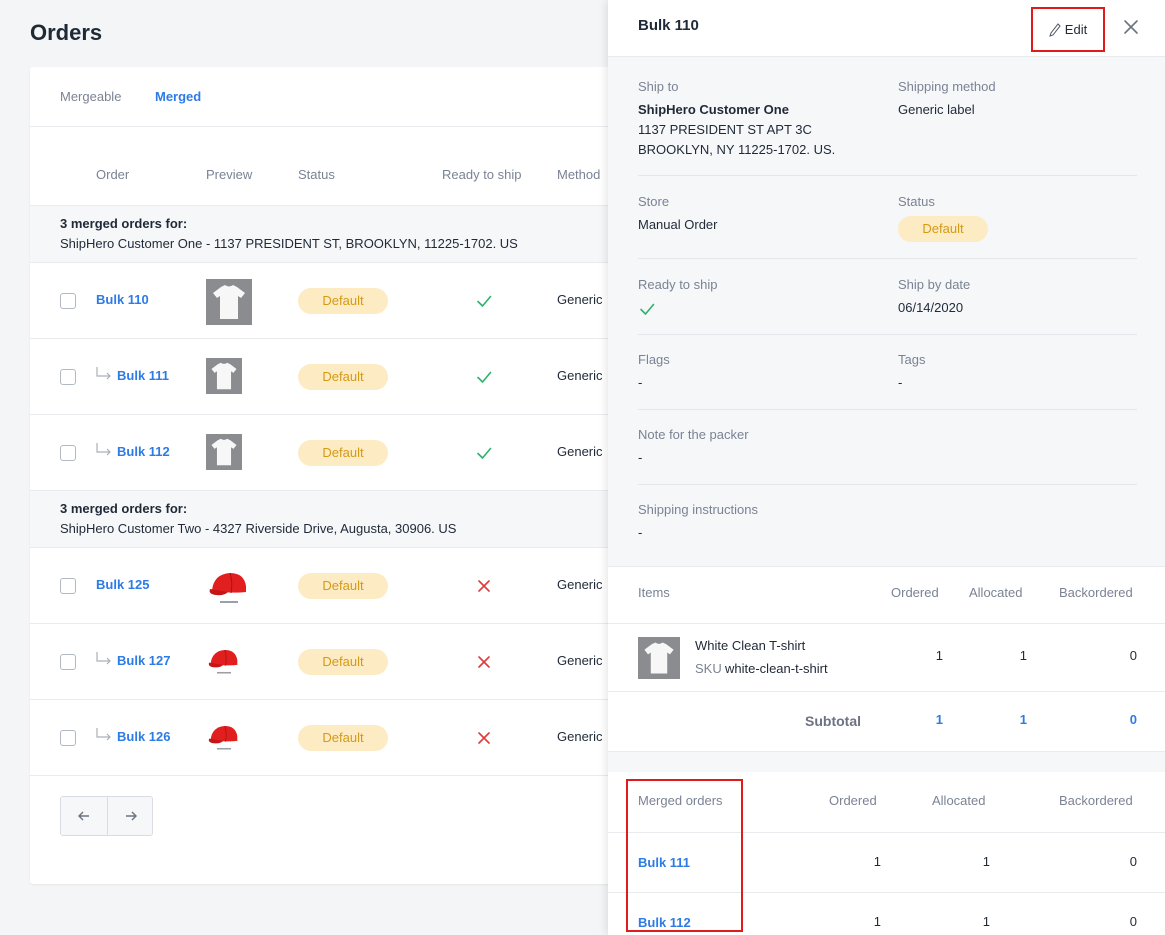  Describe the element at coordinates (658, 86) in the screenshot. I see `ship-to-label: Ship to` at that location.